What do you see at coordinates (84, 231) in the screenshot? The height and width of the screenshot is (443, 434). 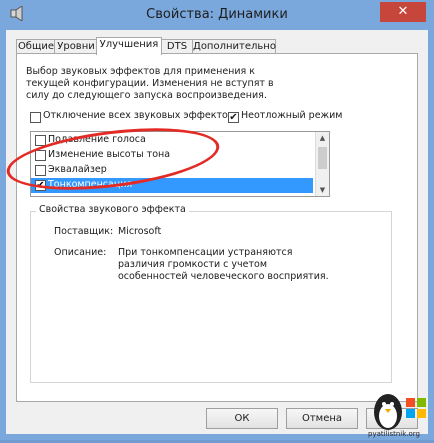 I see `provider-label: Поставщик:` at bounding box center [84, 231].